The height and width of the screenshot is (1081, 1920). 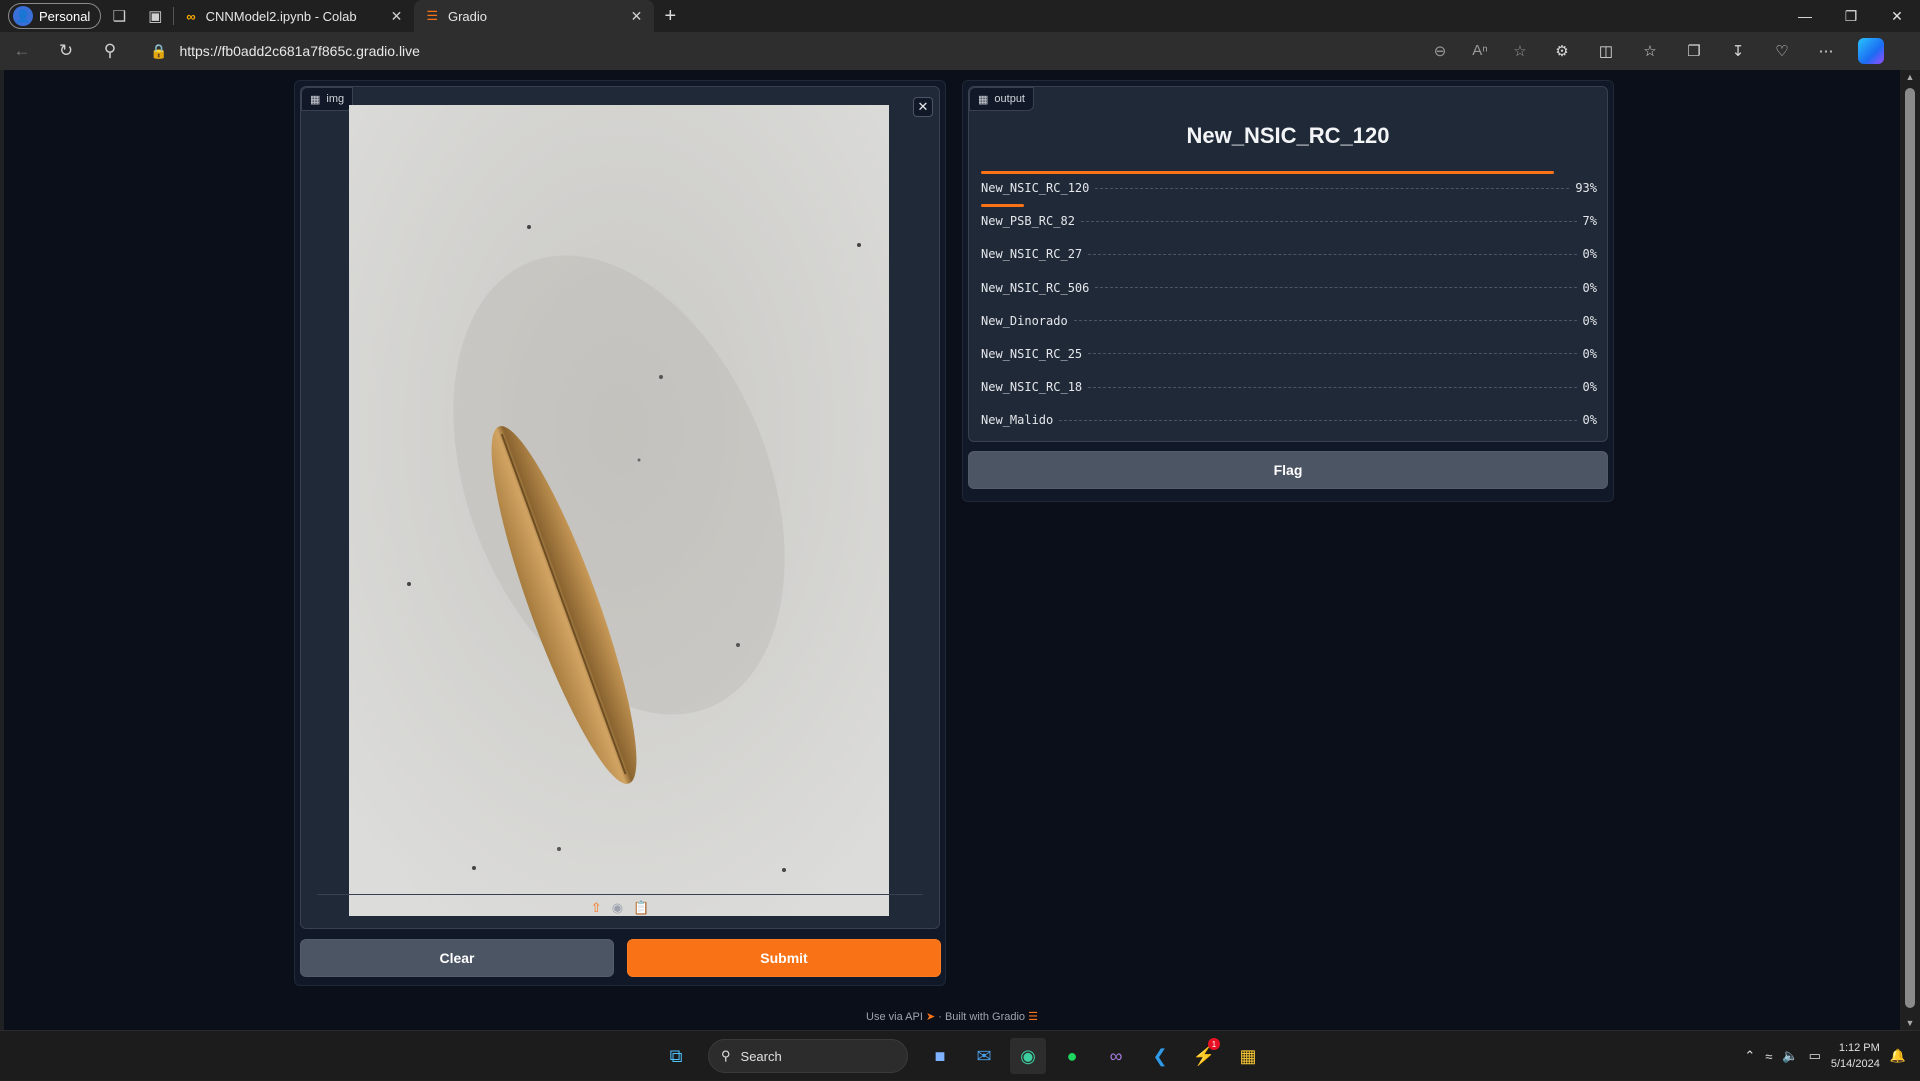 I want to click on clear-image-icon: ✕, so click(x=923, y=107).